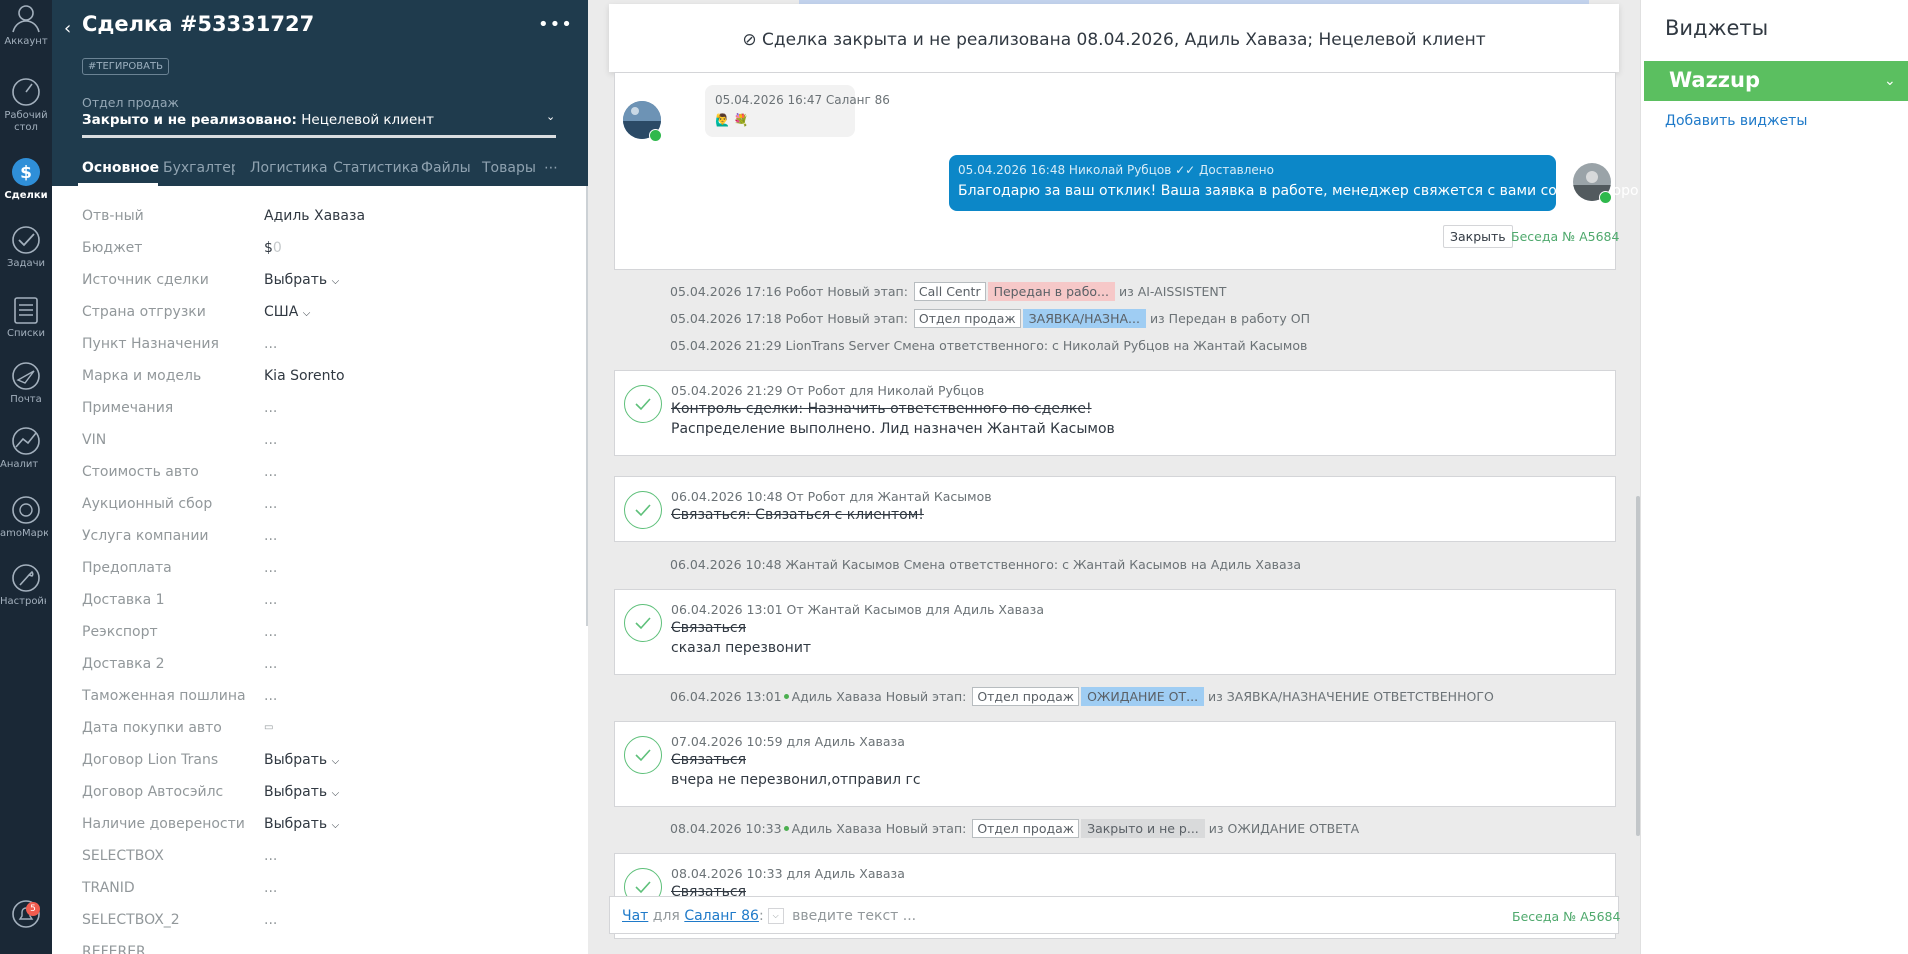  What do you see at coordinates (123, 856) in the screenshot?
I see `field-label: SELECTBOX` at bounding box center [123, 856].